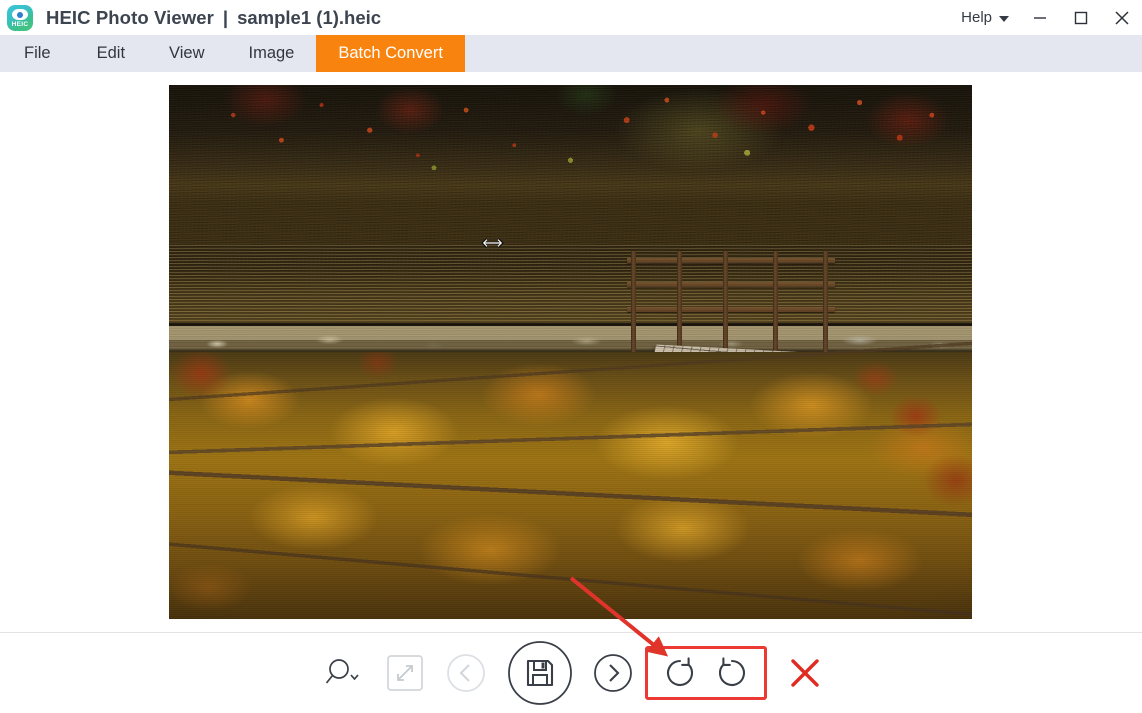 Image resolution: width=1142 pixels, height=713 pixels. Describe the element at coordinates (272, 53) in the screenshot. I see `menu-item-image: Image` at that location.